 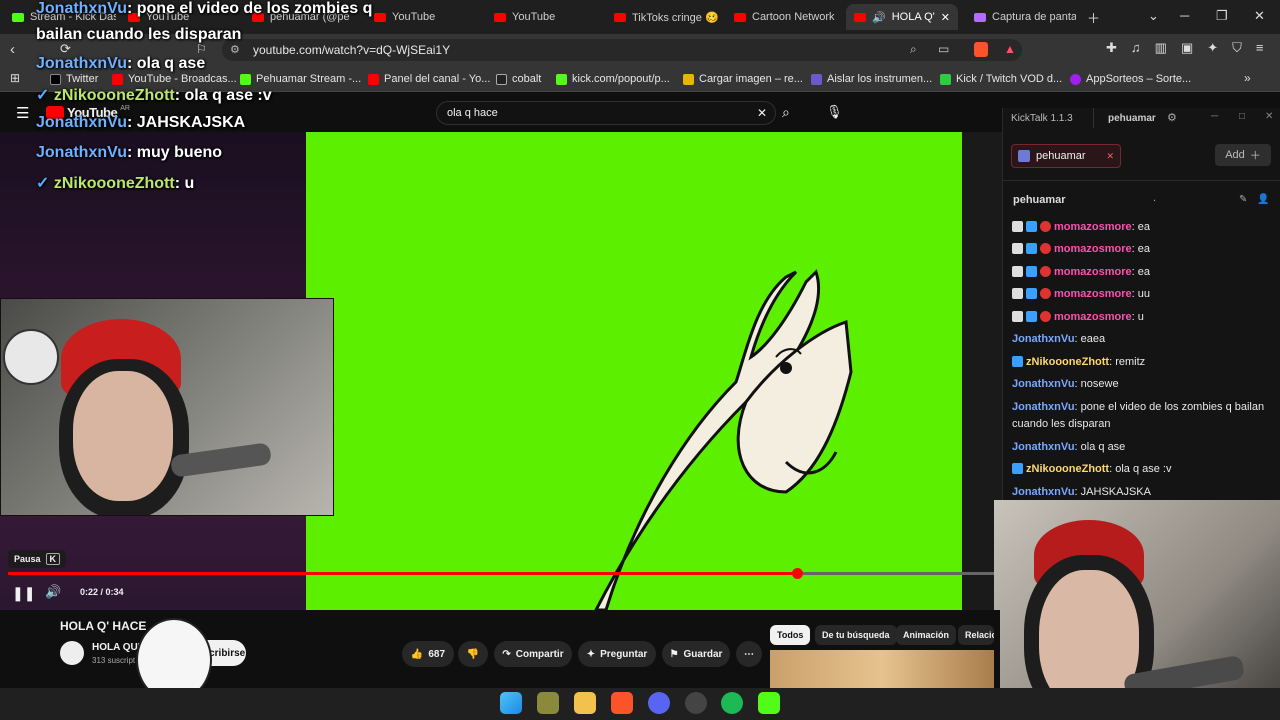 I want to click on address-bar: ⚙ youtube.com/watch?v=dQ-WjSEai1Y ⌕ ▭ ▲, so click(x=622, y=50).